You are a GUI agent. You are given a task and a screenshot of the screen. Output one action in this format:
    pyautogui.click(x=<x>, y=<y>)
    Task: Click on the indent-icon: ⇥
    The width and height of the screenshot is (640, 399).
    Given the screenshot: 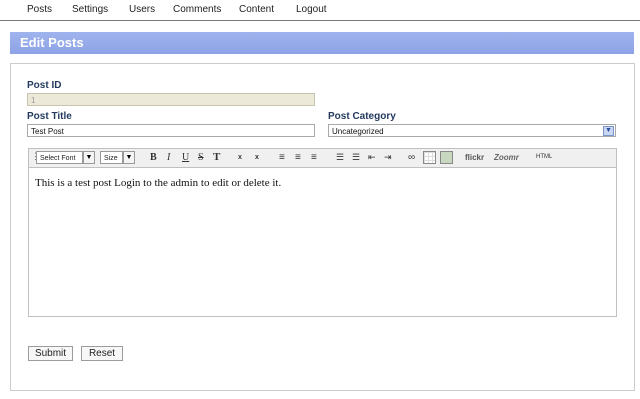 What is the action you would take?
    pyautogui.click(x=388, y=157)
    